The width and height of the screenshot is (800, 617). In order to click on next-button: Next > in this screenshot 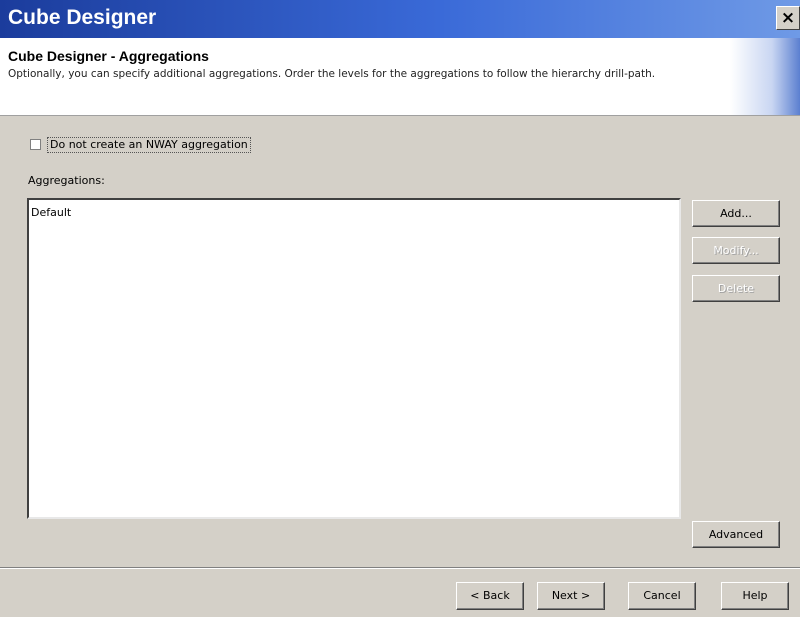, I will do `click(571, 596)`.